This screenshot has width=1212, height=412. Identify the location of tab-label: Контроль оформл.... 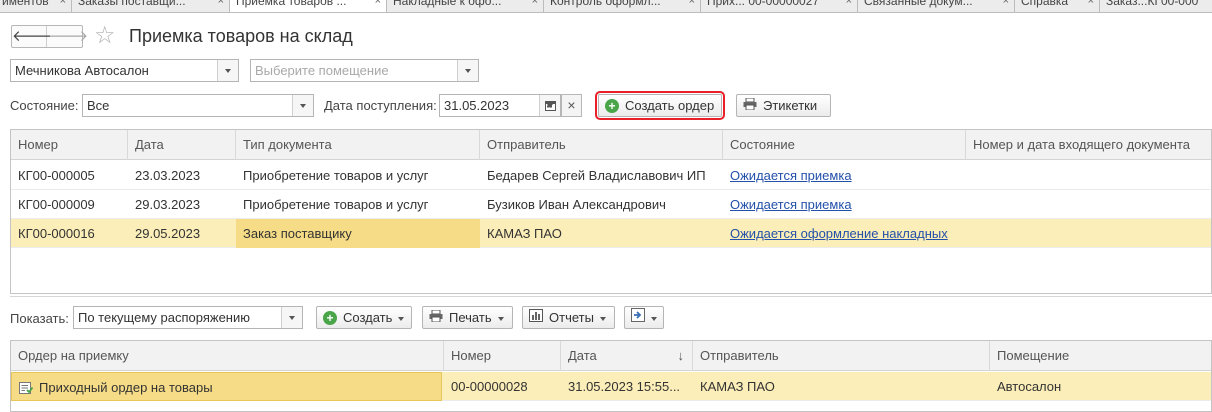
(605, 4).